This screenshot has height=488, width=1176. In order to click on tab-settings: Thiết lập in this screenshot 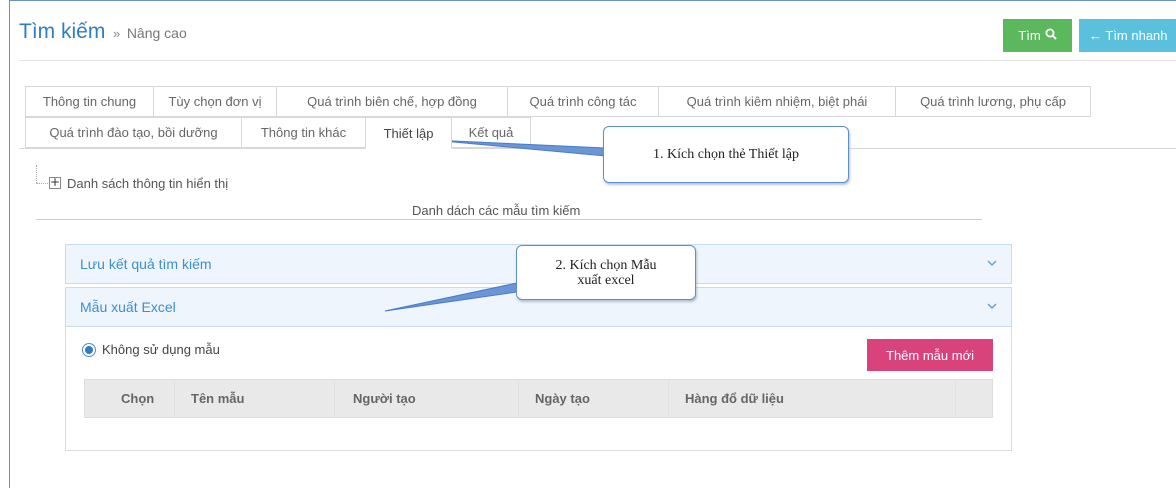, I will do `click(408, 133)`.